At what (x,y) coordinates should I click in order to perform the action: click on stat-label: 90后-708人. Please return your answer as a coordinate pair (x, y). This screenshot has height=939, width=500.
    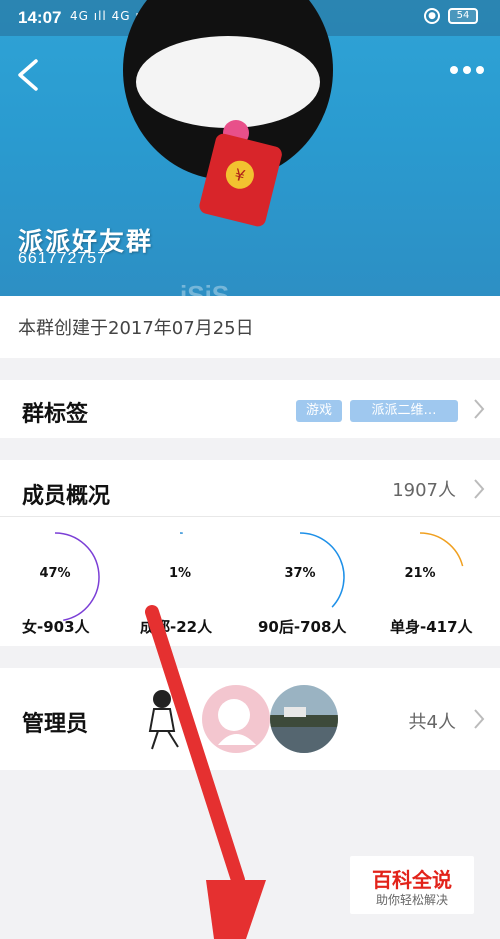
    Looking at the image, I should click on (302, 627).